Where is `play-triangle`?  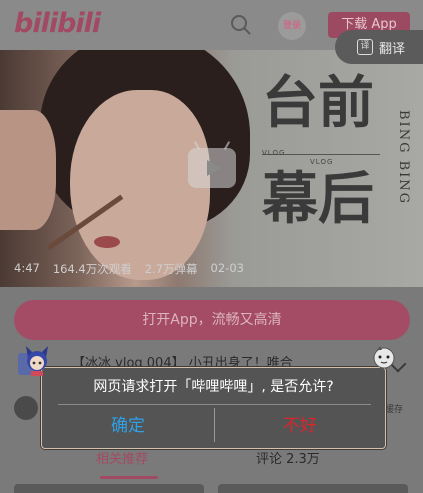
play-triangle is located at coordinates (214, 168).